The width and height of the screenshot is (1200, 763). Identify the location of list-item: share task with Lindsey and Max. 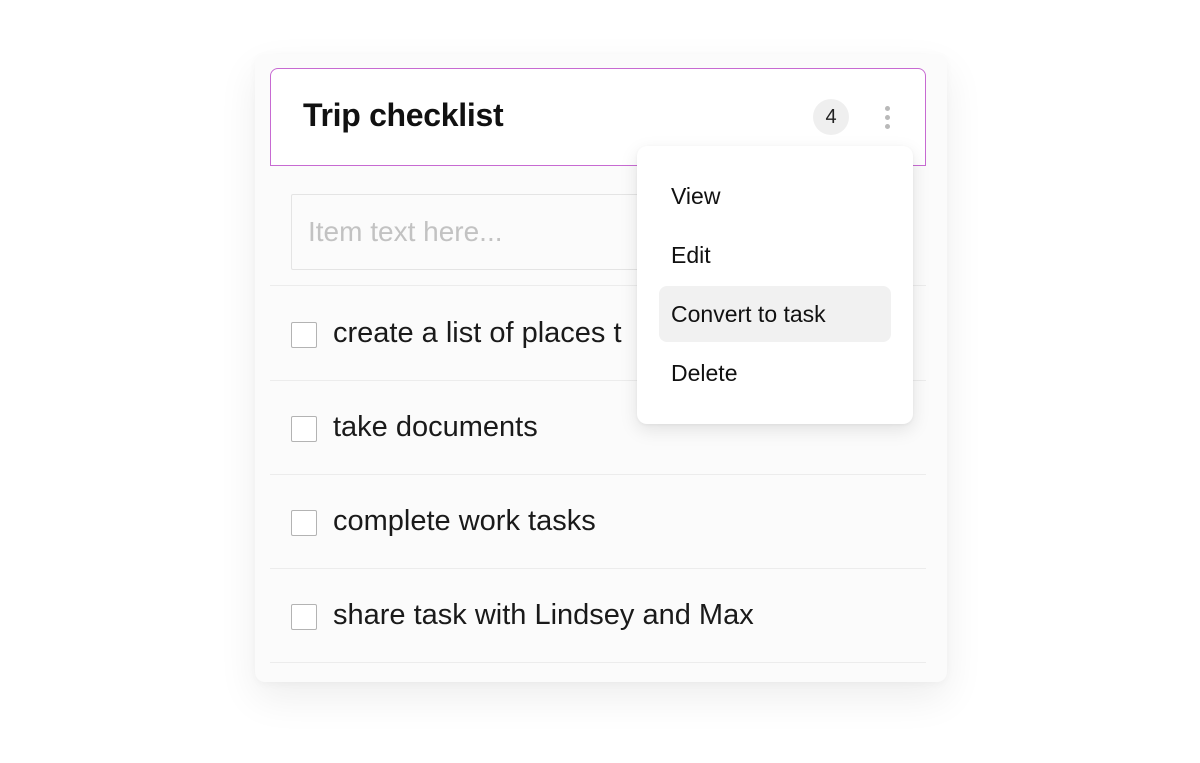
(598, 616).